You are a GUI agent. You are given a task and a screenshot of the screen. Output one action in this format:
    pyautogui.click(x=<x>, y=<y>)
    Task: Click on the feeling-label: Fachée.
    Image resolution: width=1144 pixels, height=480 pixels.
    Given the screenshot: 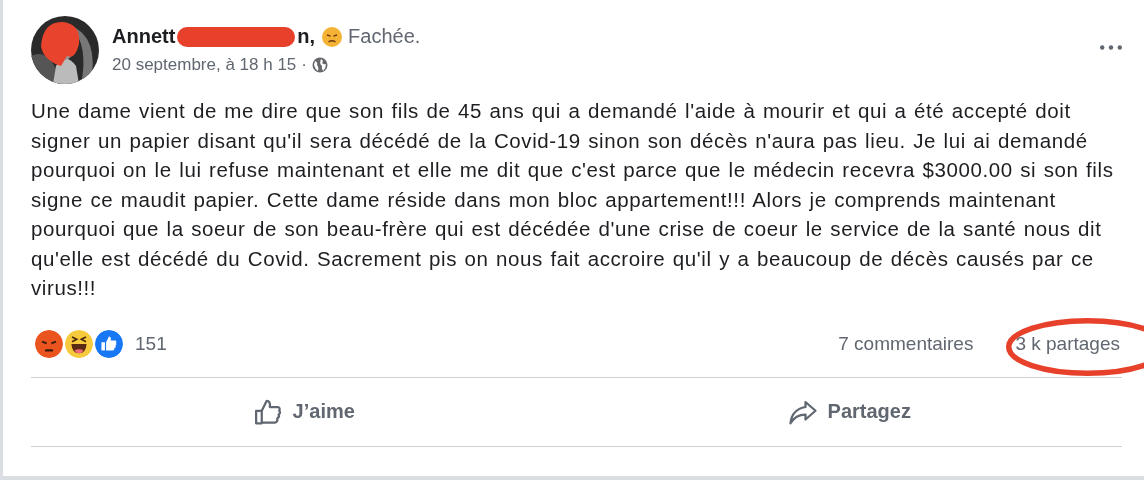 What is the action you would take?
    pyautogui.click(x=384, y=36)
    